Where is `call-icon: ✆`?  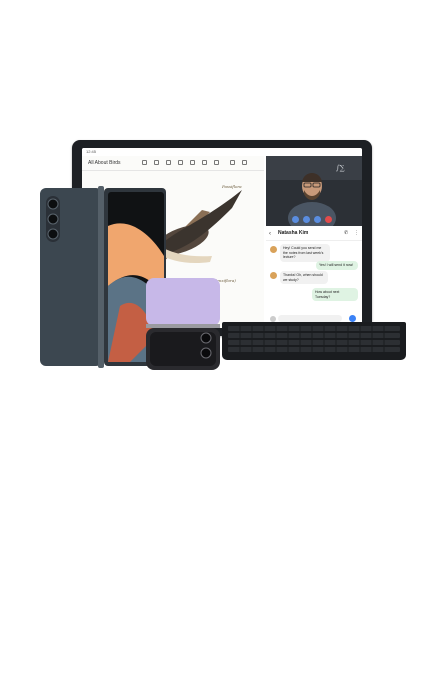 call-icon: ✆ is located at coordinates (346, 233).